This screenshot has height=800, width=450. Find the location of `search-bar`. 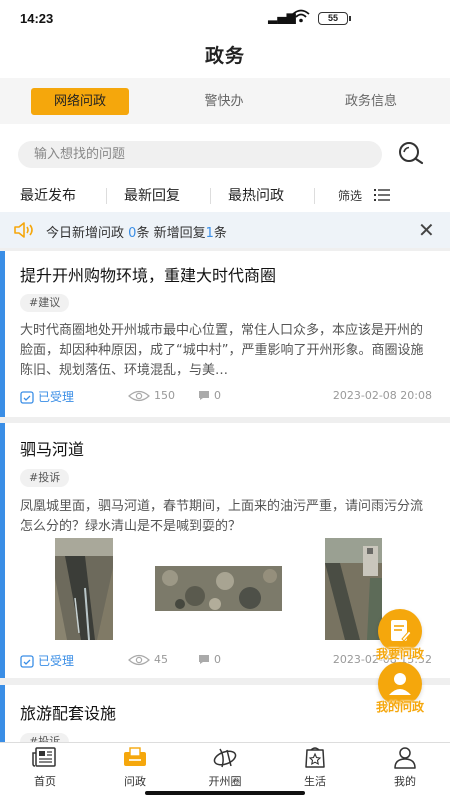

search-bar is located at coordinates (225, 151).